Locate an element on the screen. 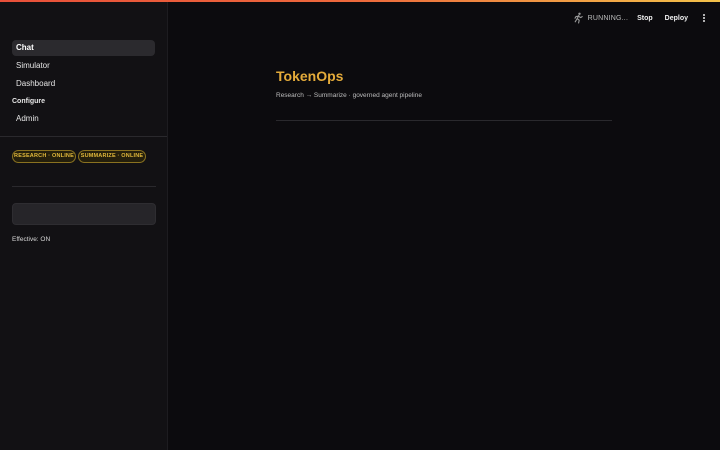  main-menu-icon is located at coordinates (704, 18).